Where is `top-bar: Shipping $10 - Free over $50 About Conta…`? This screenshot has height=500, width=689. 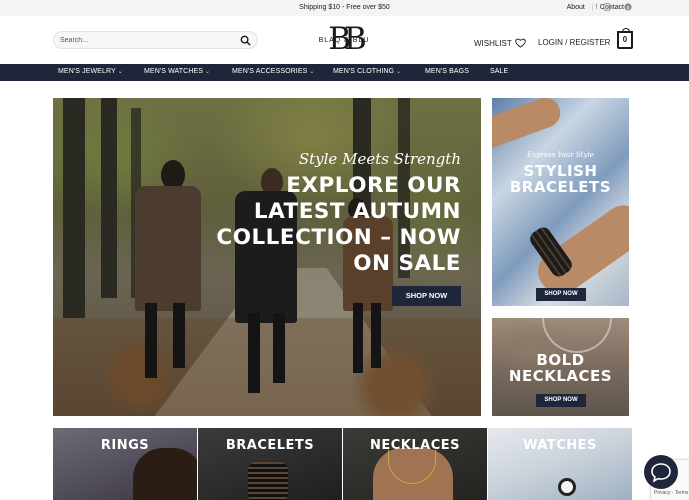
top-bar: Shipping $10 - Free over $50 About Conta… is located at coordinates (344, 8).